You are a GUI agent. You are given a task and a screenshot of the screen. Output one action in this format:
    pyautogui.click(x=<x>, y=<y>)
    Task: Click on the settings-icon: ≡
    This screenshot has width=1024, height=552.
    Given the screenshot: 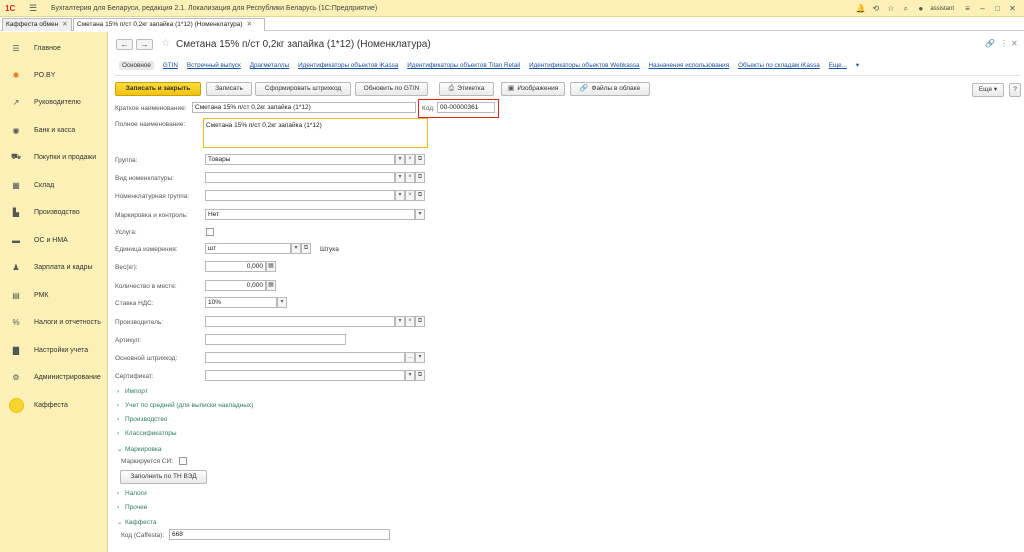 What is the action you would take?
    pyautogui.click(x=967, y=8)
    